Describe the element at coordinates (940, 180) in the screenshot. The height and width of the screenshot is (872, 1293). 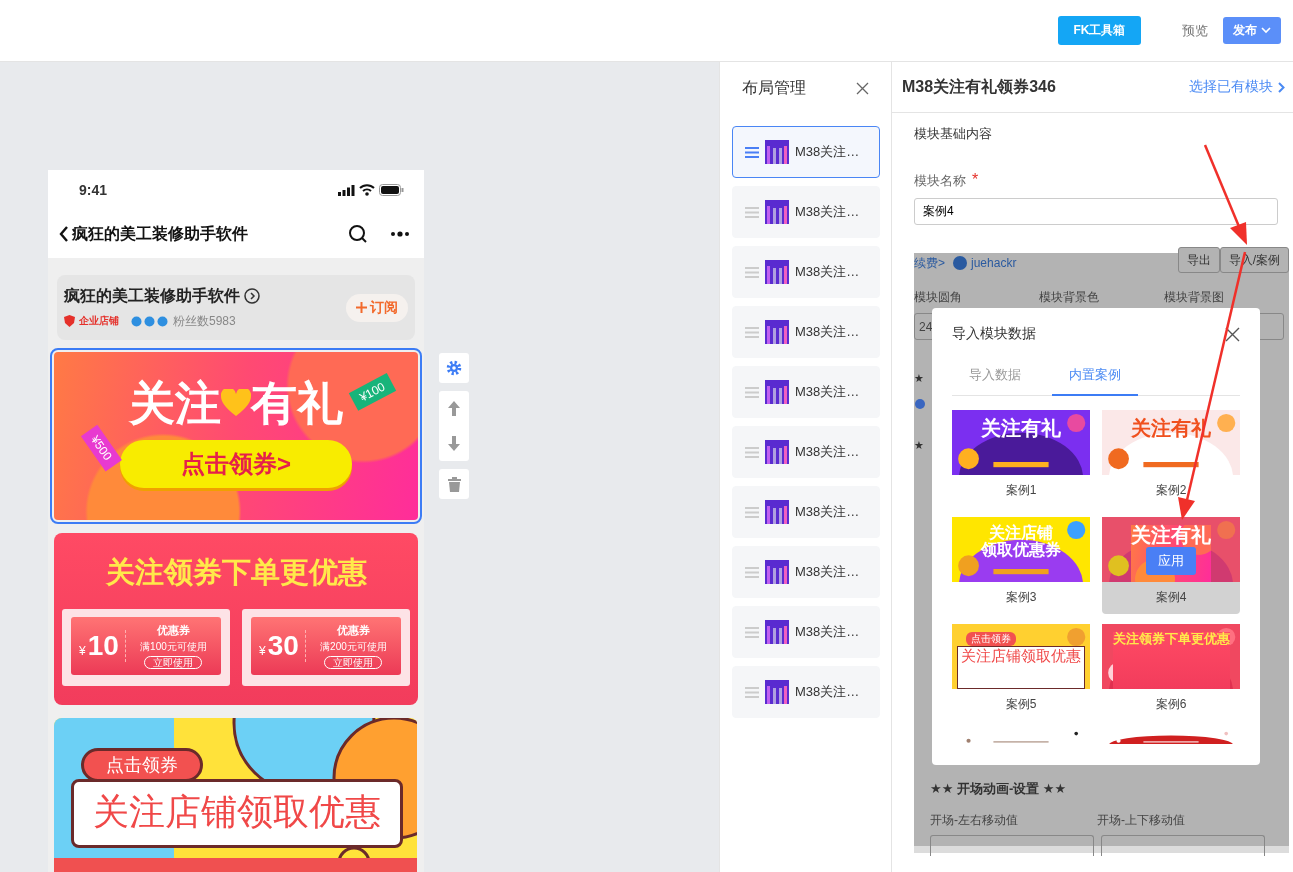
I see `field-label: 模块名称` at that location.